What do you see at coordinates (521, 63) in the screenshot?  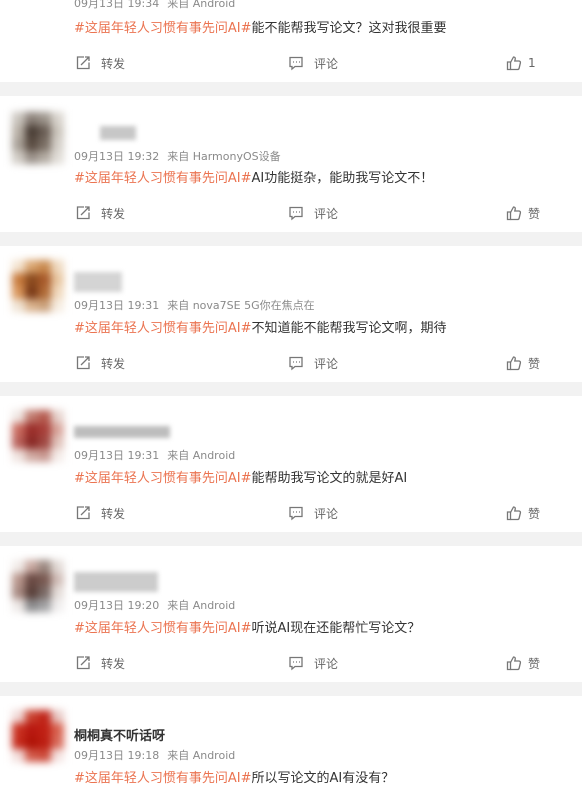 I see `like-button: 1` at bounding box center [521, 63].